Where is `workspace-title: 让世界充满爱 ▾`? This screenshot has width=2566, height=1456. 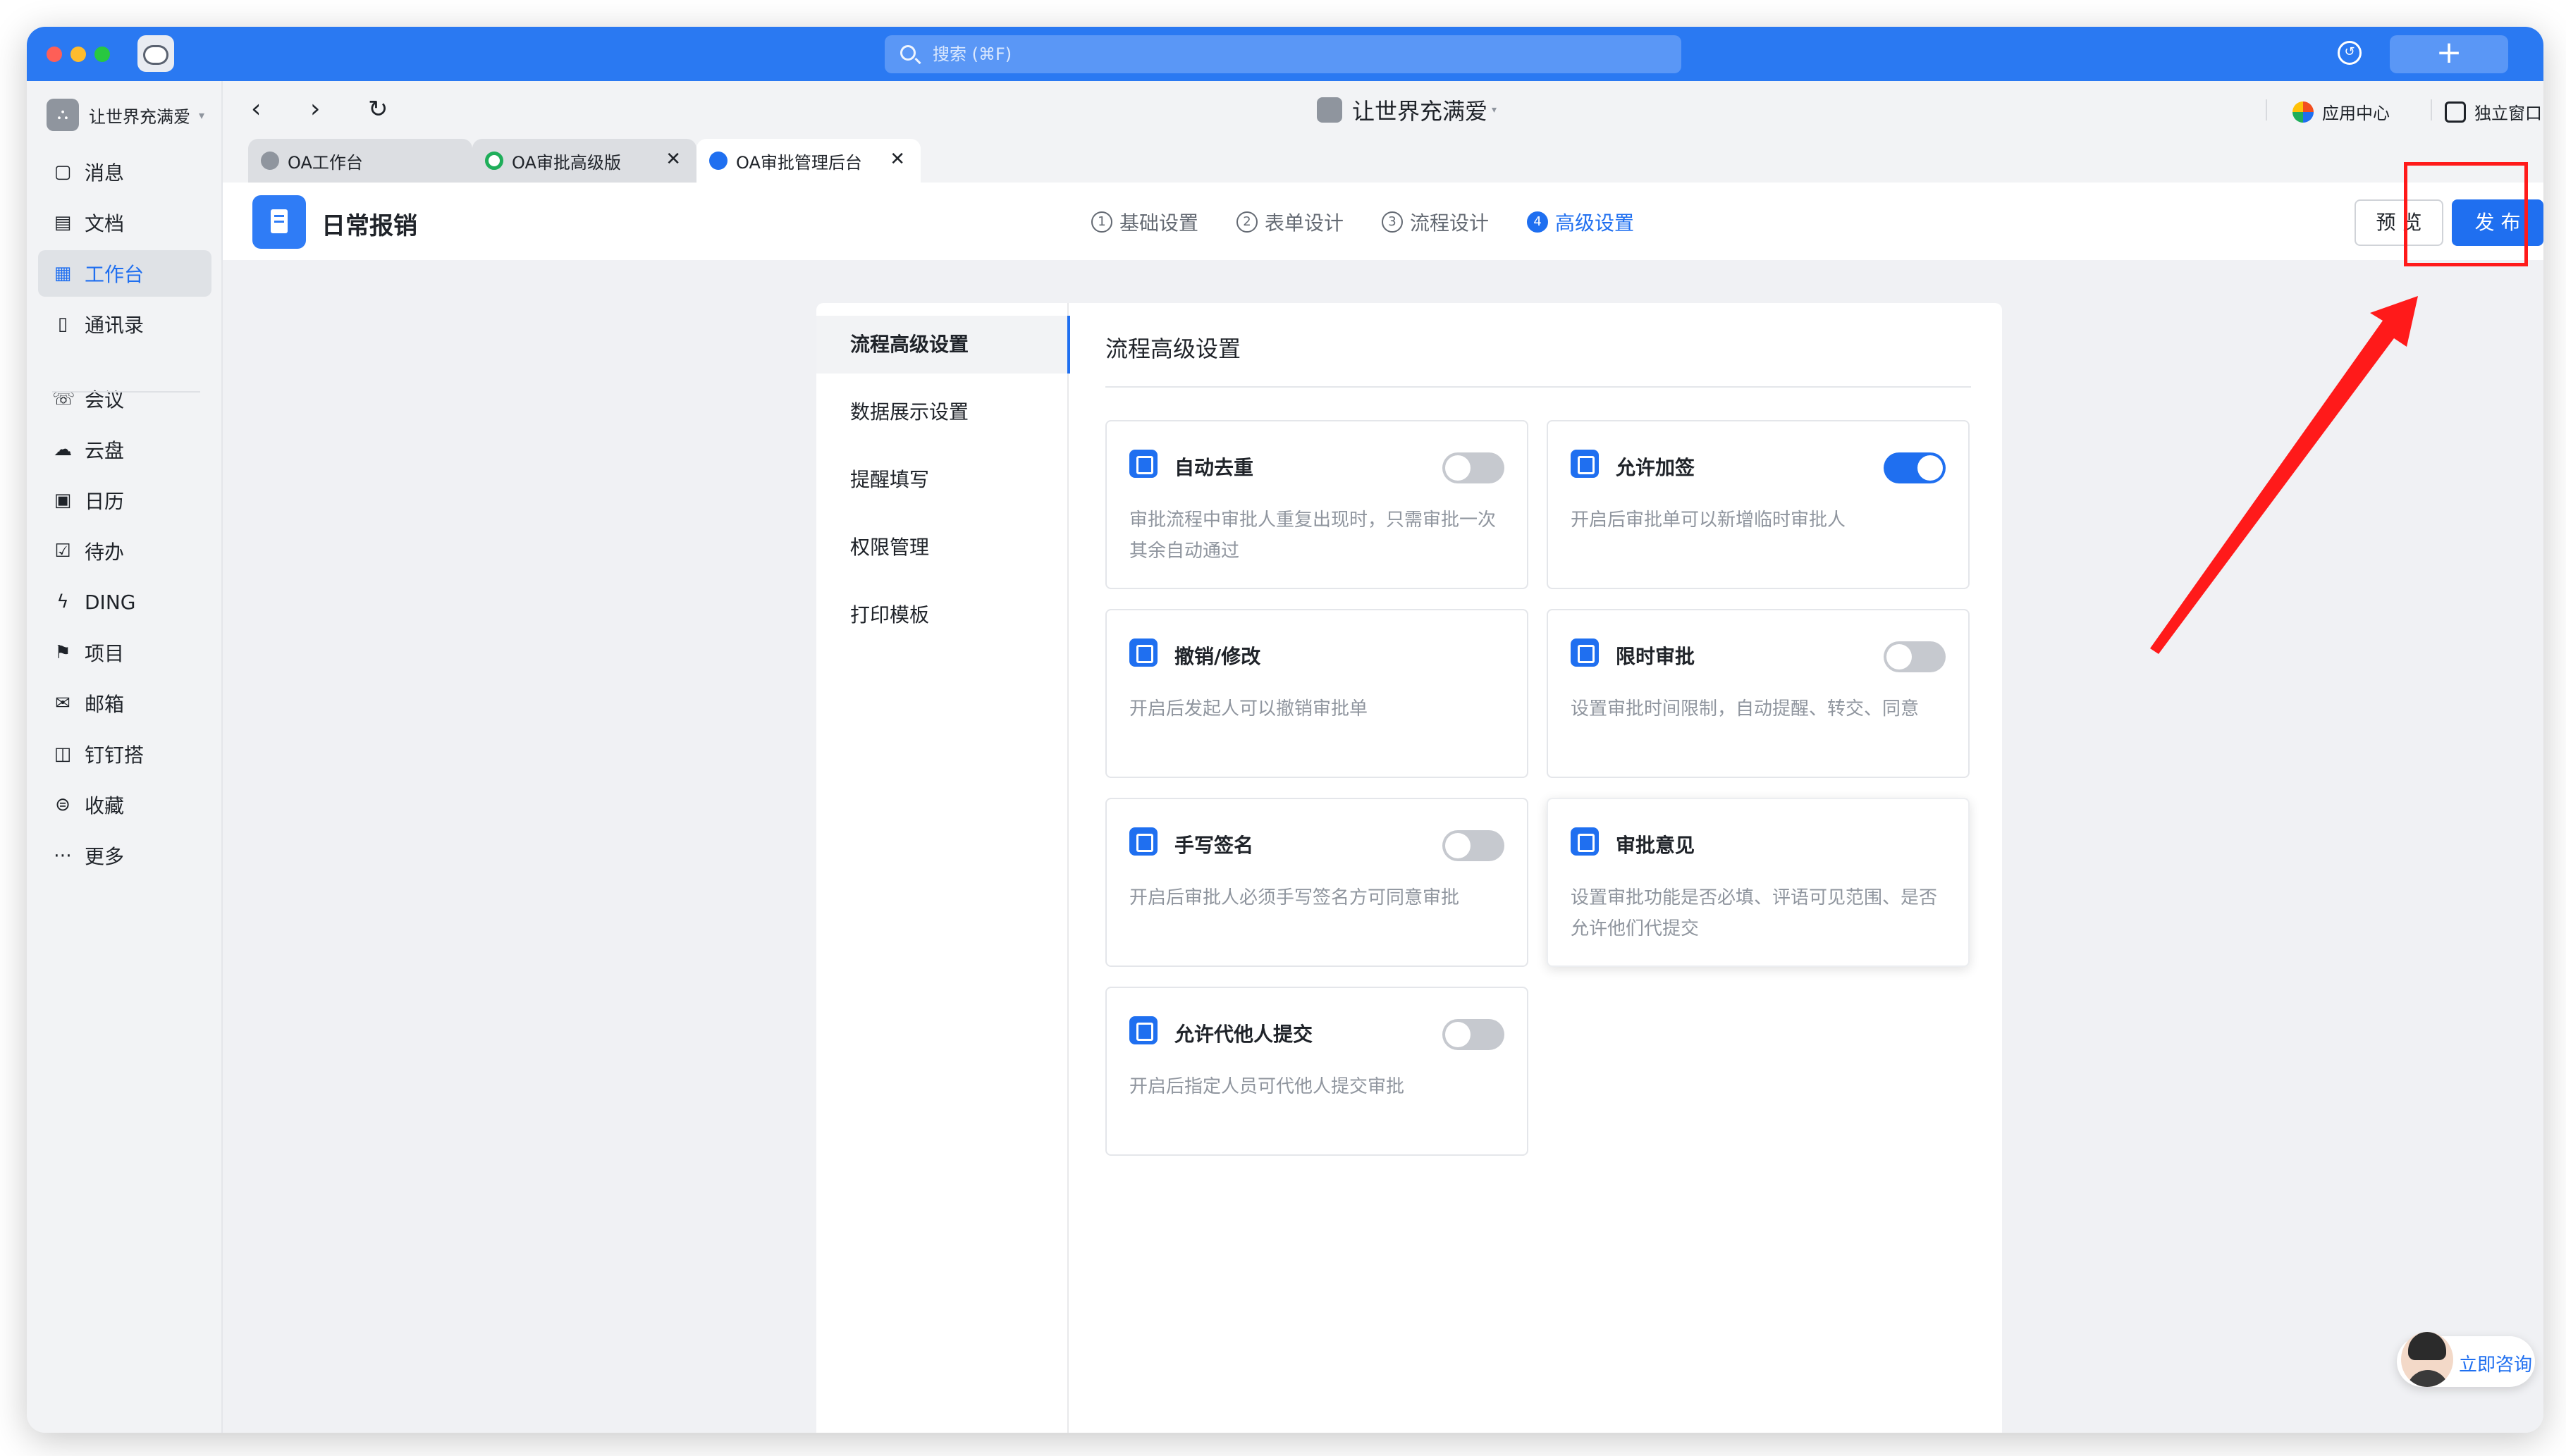
workspace-title: 让世界充满爱 ▾ is located at coordinates (1407, 110).